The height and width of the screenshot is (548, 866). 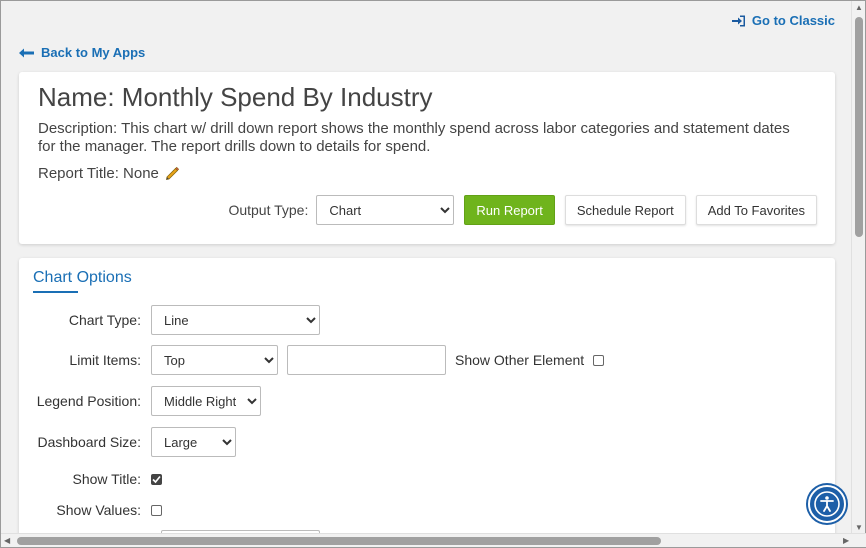 I want to click on horizontal-scrollbar: ◀ ▶, so click(x=433, y=540).